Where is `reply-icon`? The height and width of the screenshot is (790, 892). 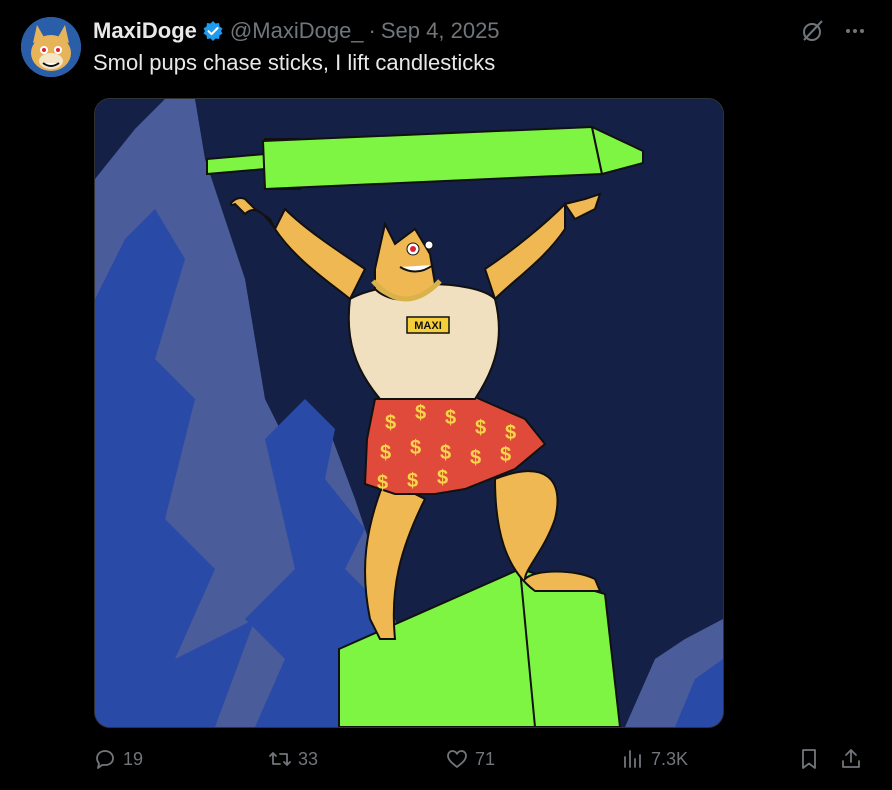
reply-icon is located at coordinates (105, 759).